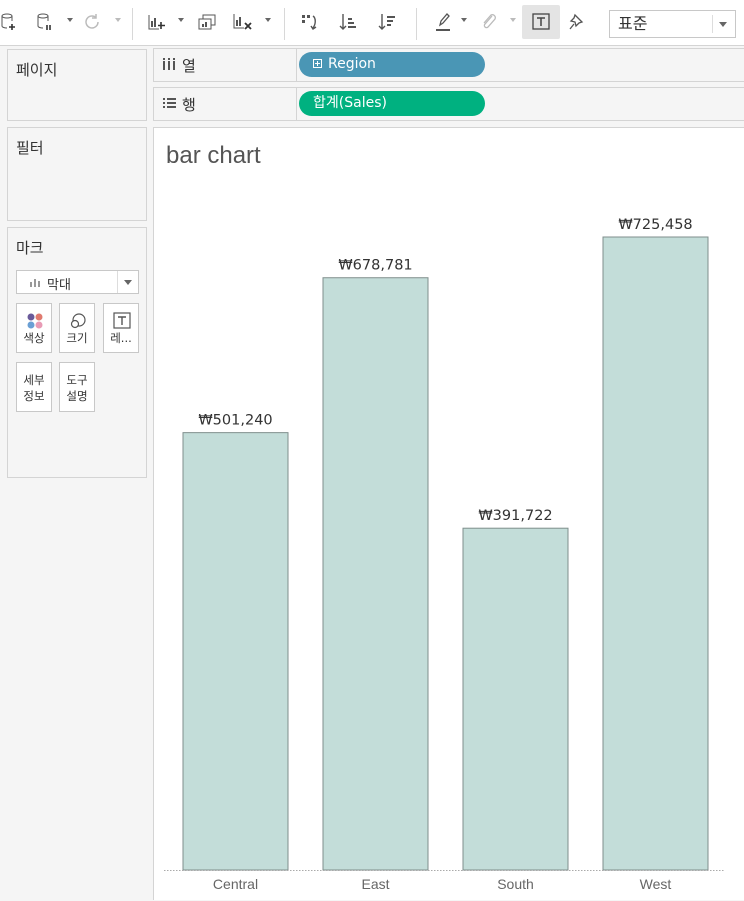  I want to click on rows-shelf-title: 행, so click(189, 105).